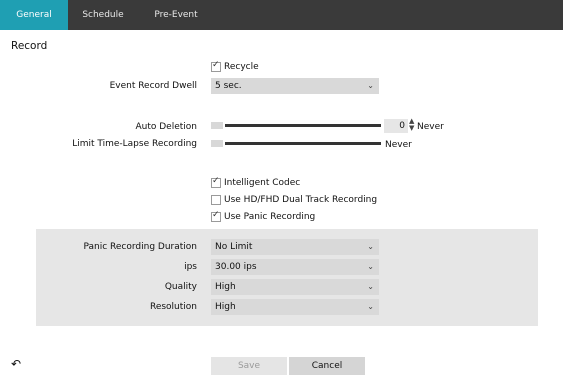  I want to click on dual-track-checkbox: Use HD/FHD Dual Track Recording, so click(294, 200).